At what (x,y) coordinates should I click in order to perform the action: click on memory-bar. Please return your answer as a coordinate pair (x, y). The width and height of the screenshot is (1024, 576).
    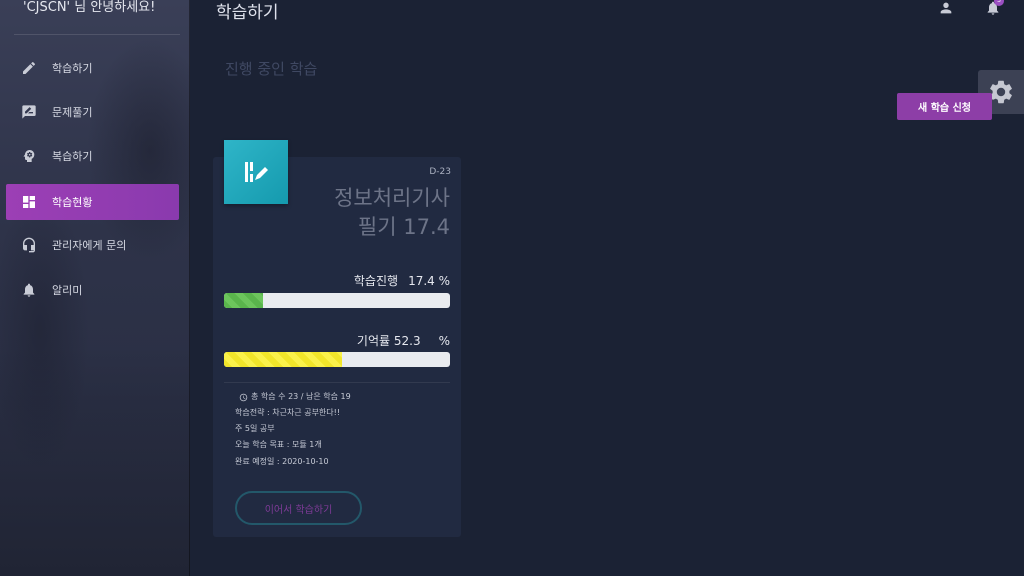
    Looking at the image, I should click on (337, 359).